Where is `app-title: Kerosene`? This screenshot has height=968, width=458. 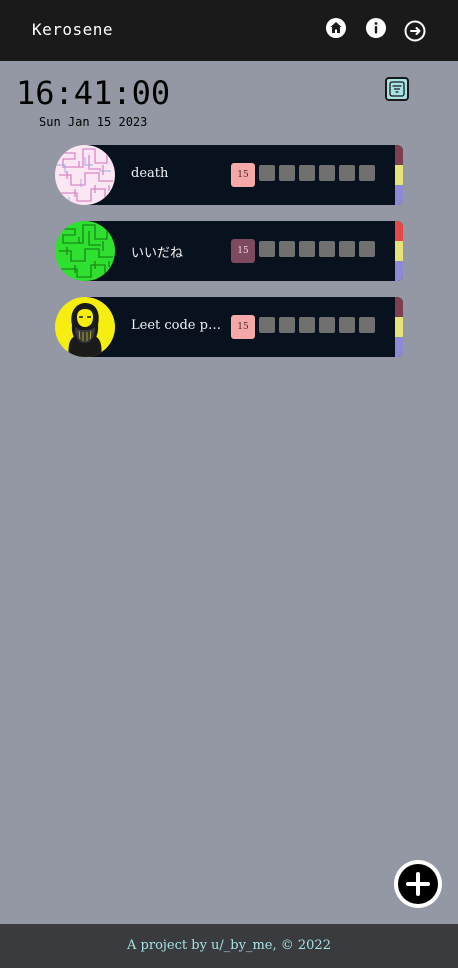
app-title: Kerosene is located at coordinates (72, 29).